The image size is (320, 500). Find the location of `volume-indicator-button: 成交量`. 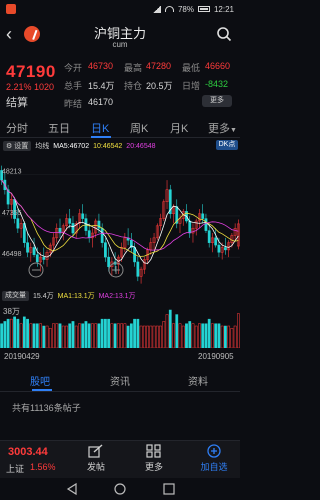

volume-indicator-button: 成交量 is located at coordinates (15, 296).